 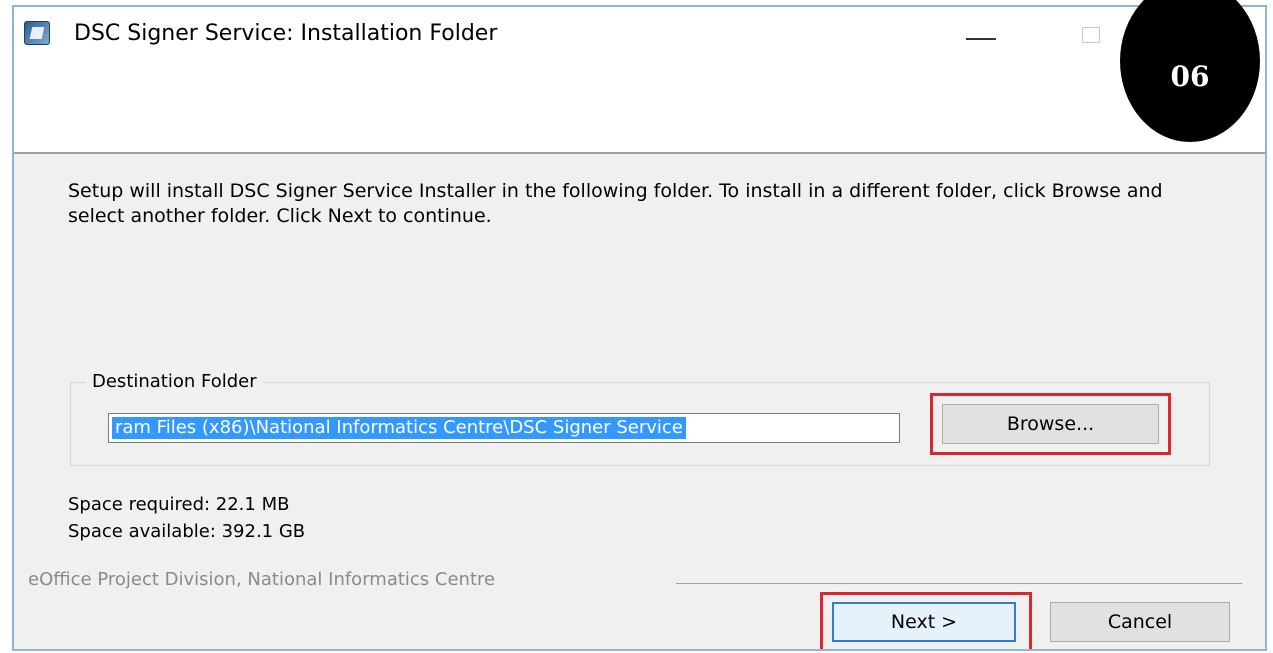 I want to click on installer-icon, so click(x=37, y=33).